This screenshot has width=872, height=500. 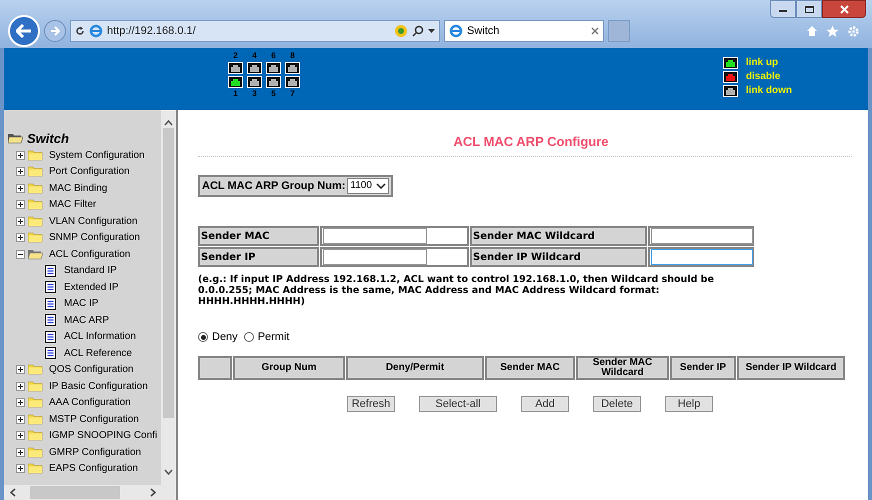 I want to click on tree-item: IGMP SNOOPING Confi, so click(x=103, y=436).